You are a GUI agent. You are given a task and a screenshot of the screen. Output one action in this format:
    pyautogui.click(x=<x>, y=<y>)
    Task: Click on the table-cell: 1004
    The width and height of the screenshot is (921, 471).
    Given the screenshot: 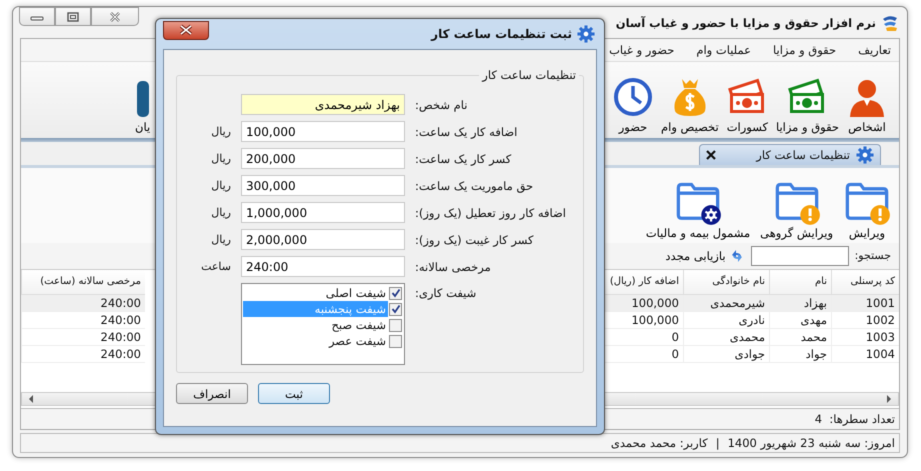 What is the action you would take?
    pyautogui.click(x=865, y=354)
    